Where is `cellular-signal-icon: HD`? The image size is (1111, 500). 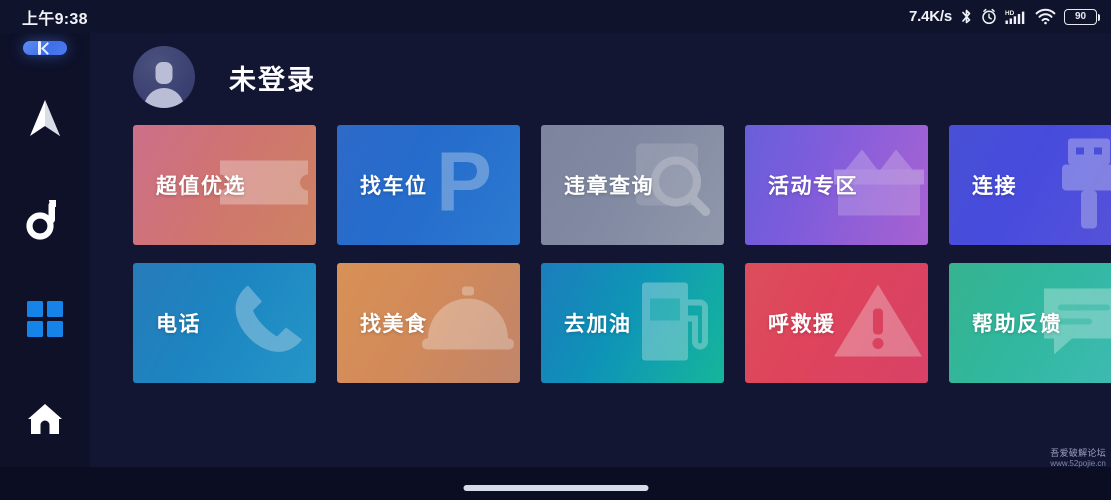
cellular-signal-icon: HD is located at coordinates (1016, 17).